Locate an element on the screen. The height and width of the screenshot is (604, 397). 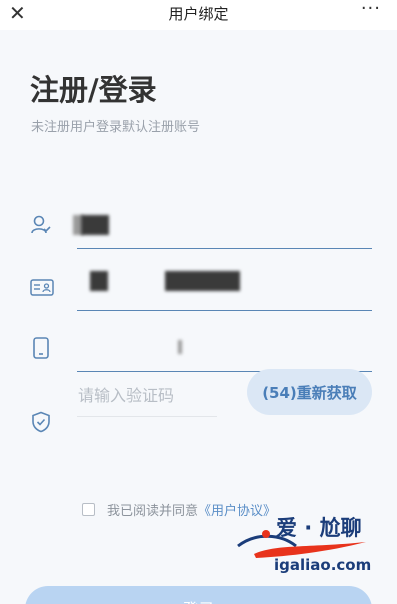
resend-code-button: (54)重新获取 is located at coordinates (309, 392).